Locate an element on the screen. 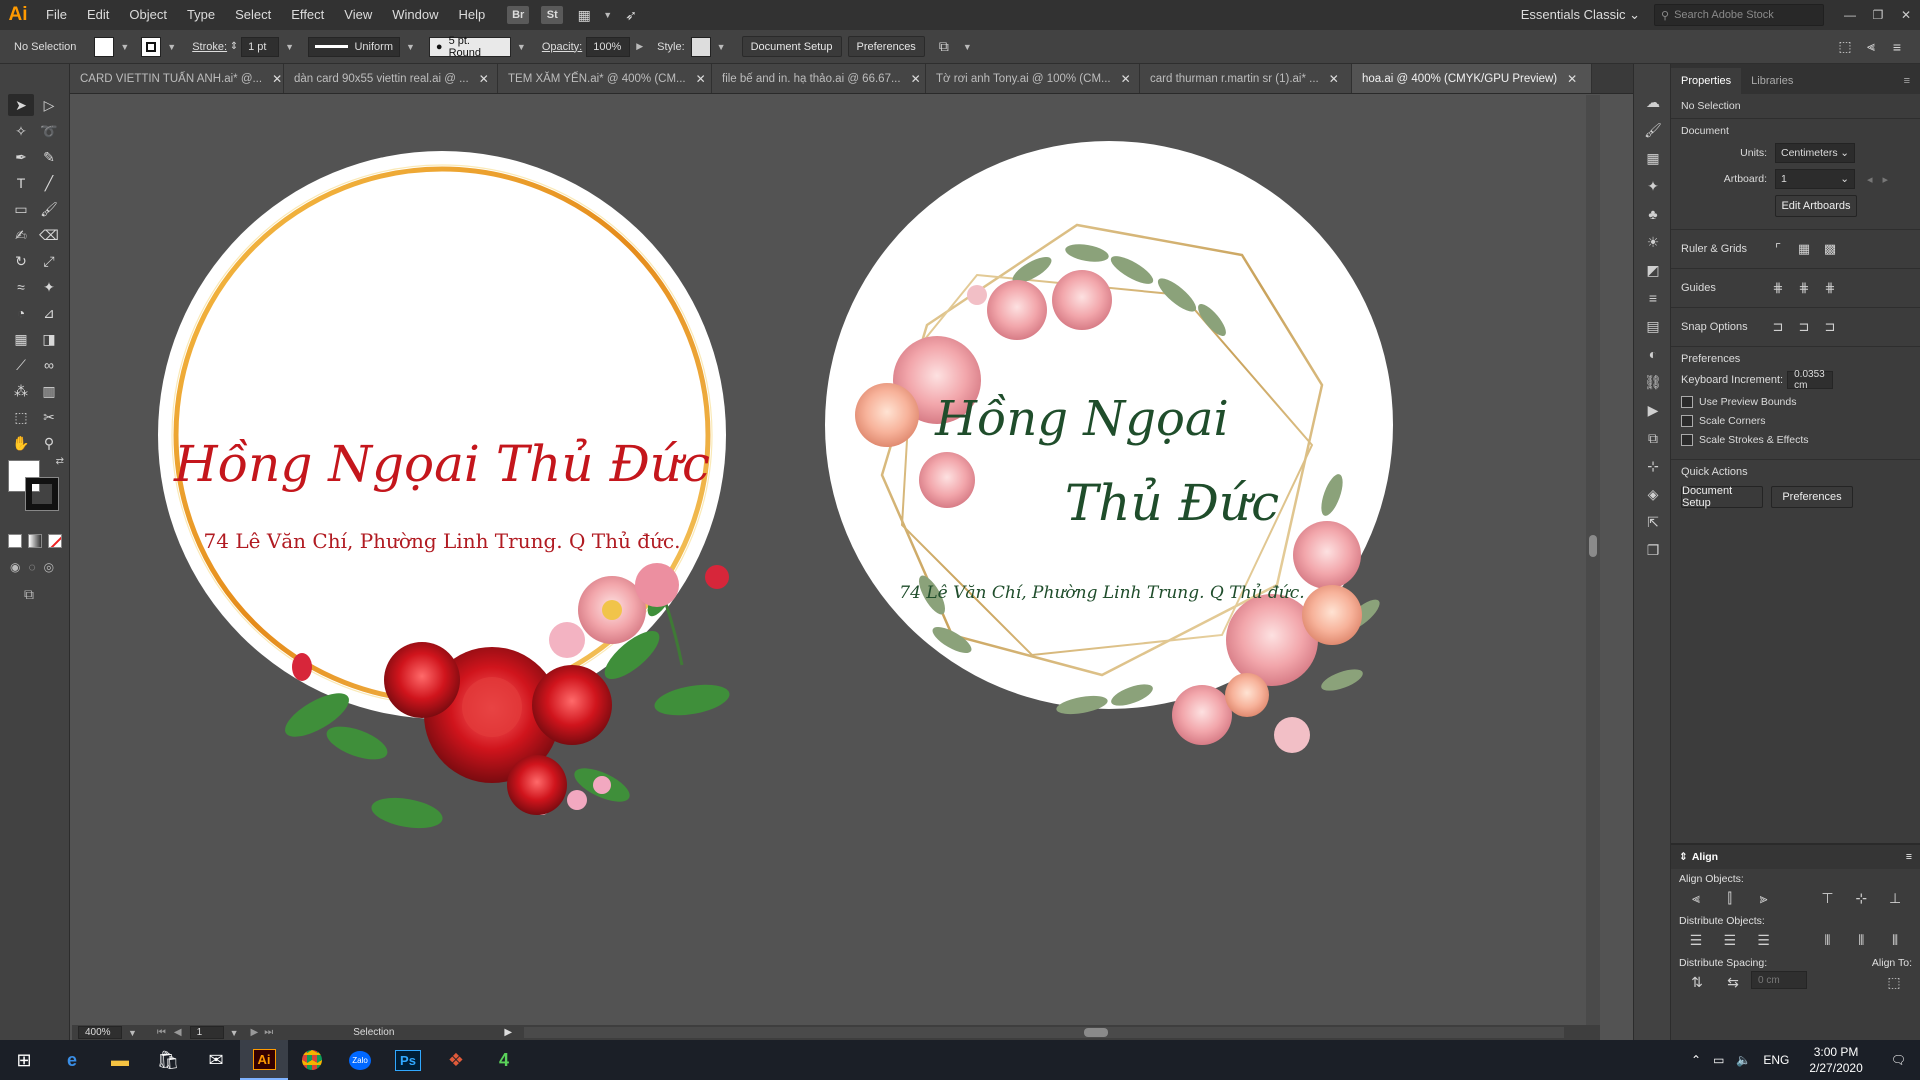 The image size is (1920, 1080). units-dropdown: Centimeters ⌄ is located at coordinates (1815, 153).